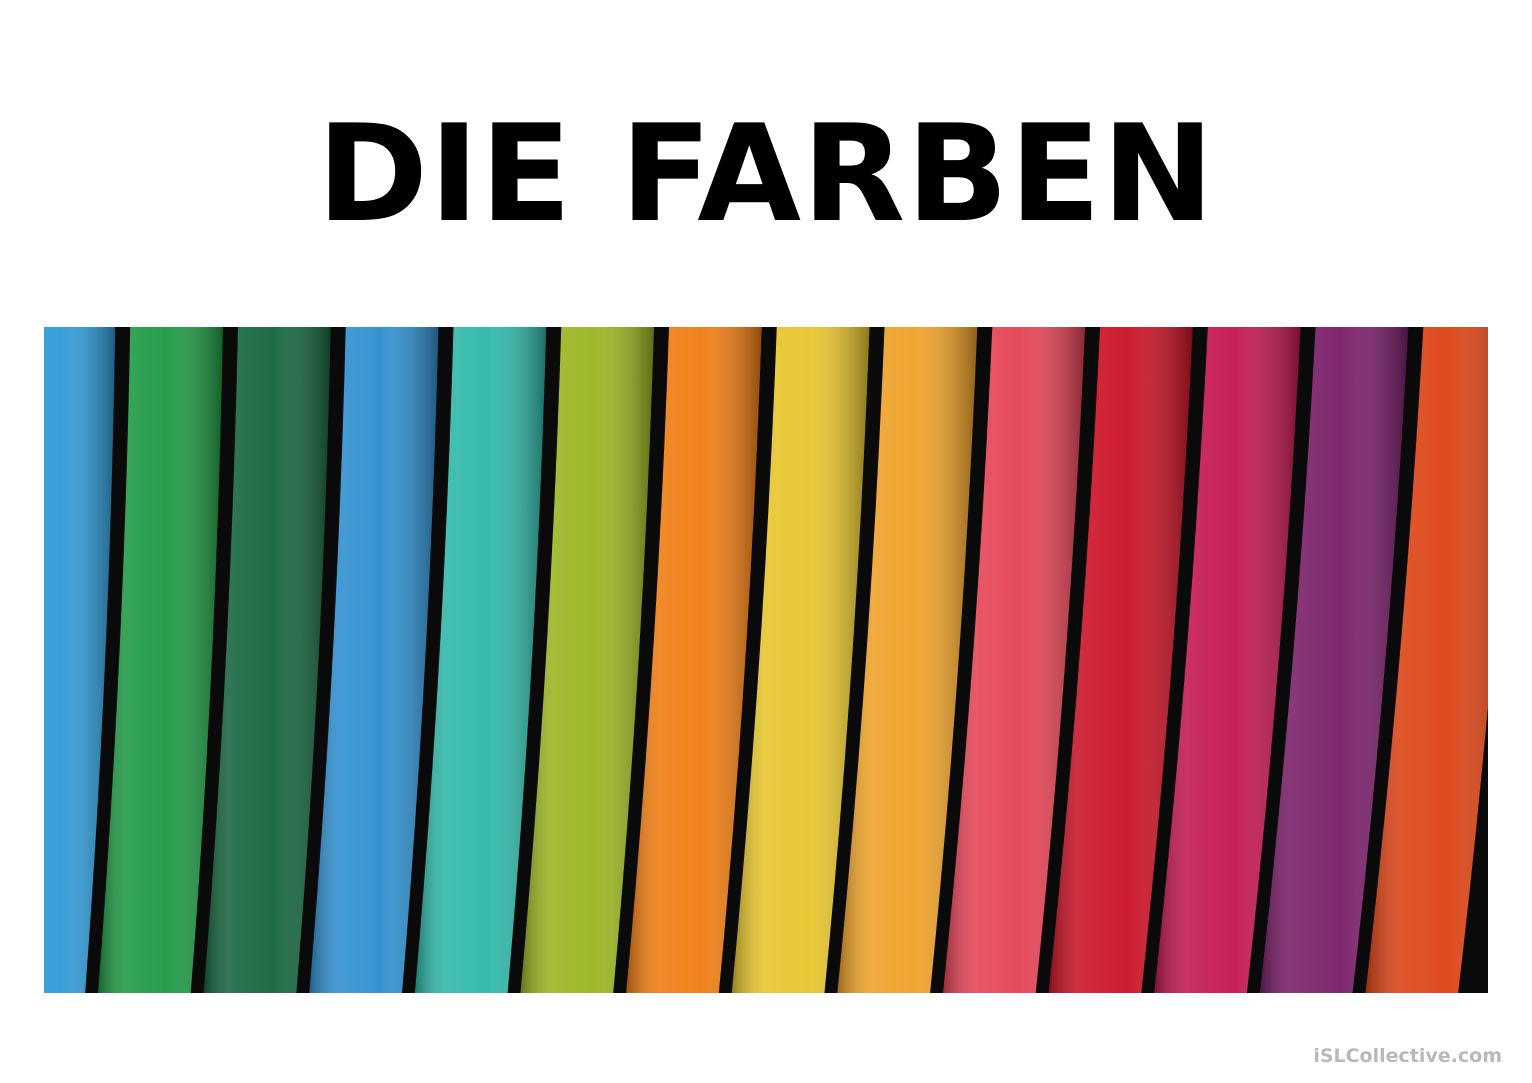 The image size is (1532, 1083). Describe the element at coordinates (1407, 1056) in the screenshot. I see `watermark: iSLCollective.com` at that location.